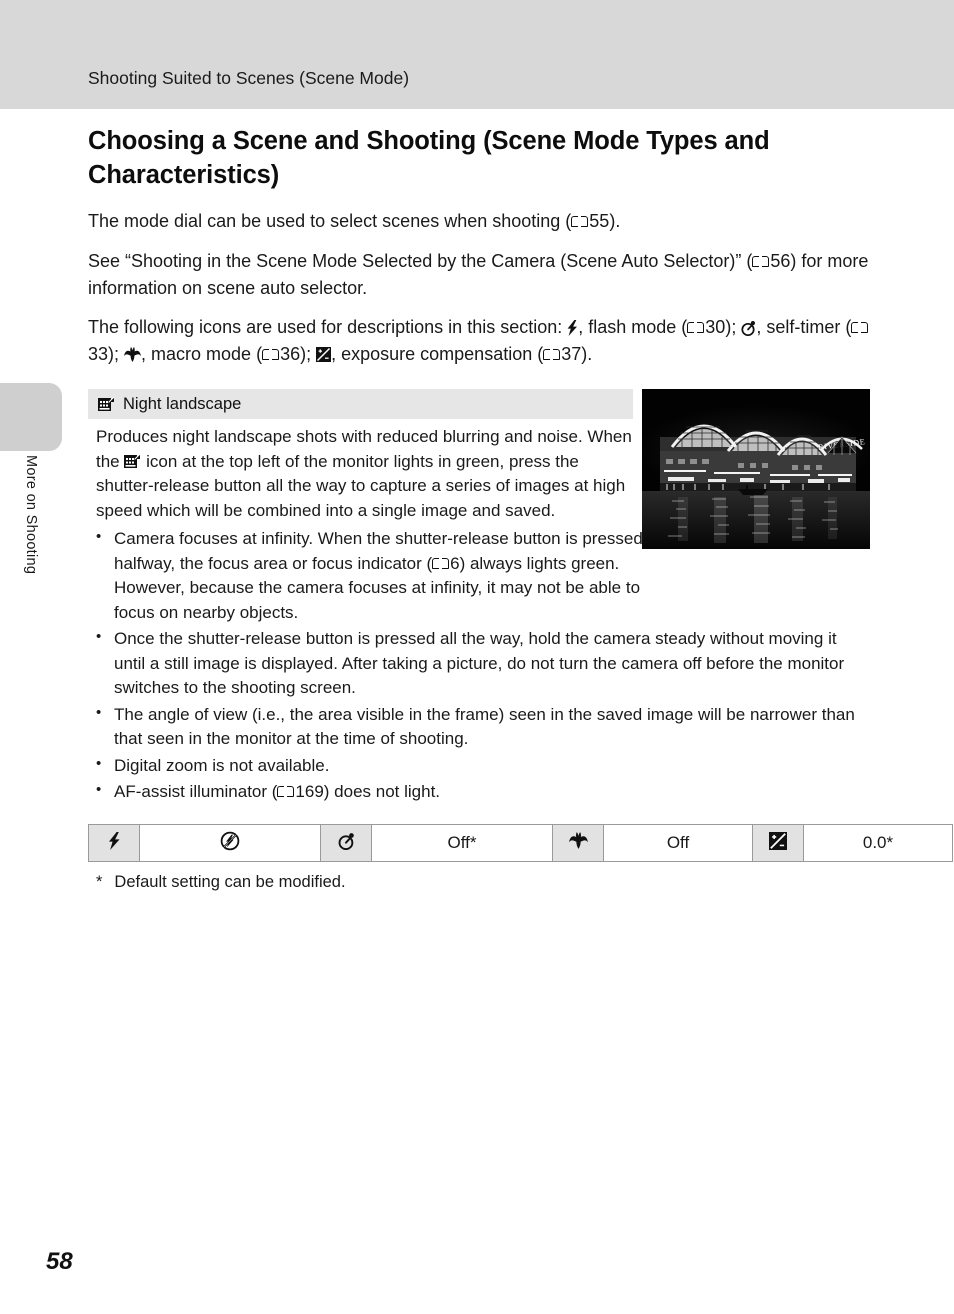 This screenshot has height=1314, width=954. What do you see at coordinates (59, 1261) in the screenshot?
I see `page-number: 58` at bounding box center [59, 1261].